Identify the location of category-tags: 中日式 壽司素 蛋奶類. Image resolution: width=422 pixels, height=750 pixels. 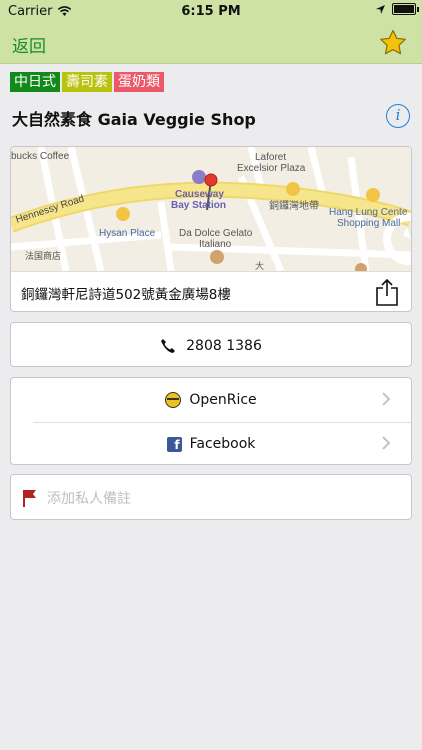
(87, 82).